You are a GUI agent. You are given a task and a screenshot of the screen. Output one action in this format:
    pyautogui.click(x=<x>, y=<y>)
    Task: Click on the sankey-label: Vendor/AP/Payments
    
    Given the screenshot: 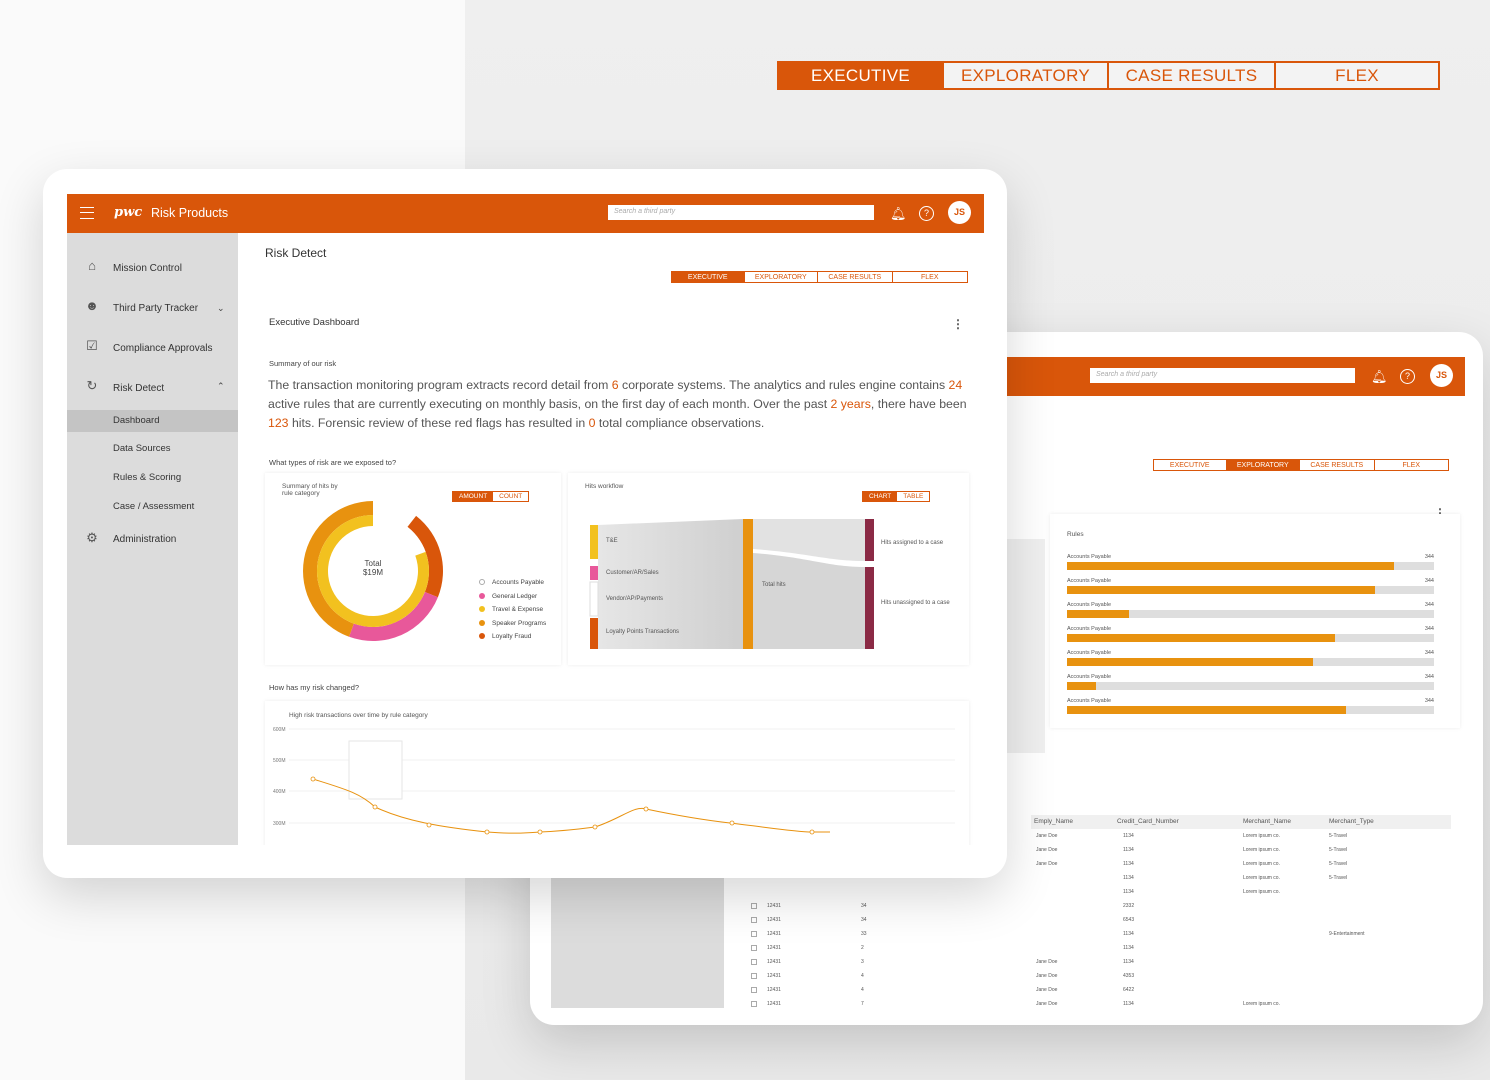 What is the action you would take?
    pyautogui.click(x=634, y=599)
    